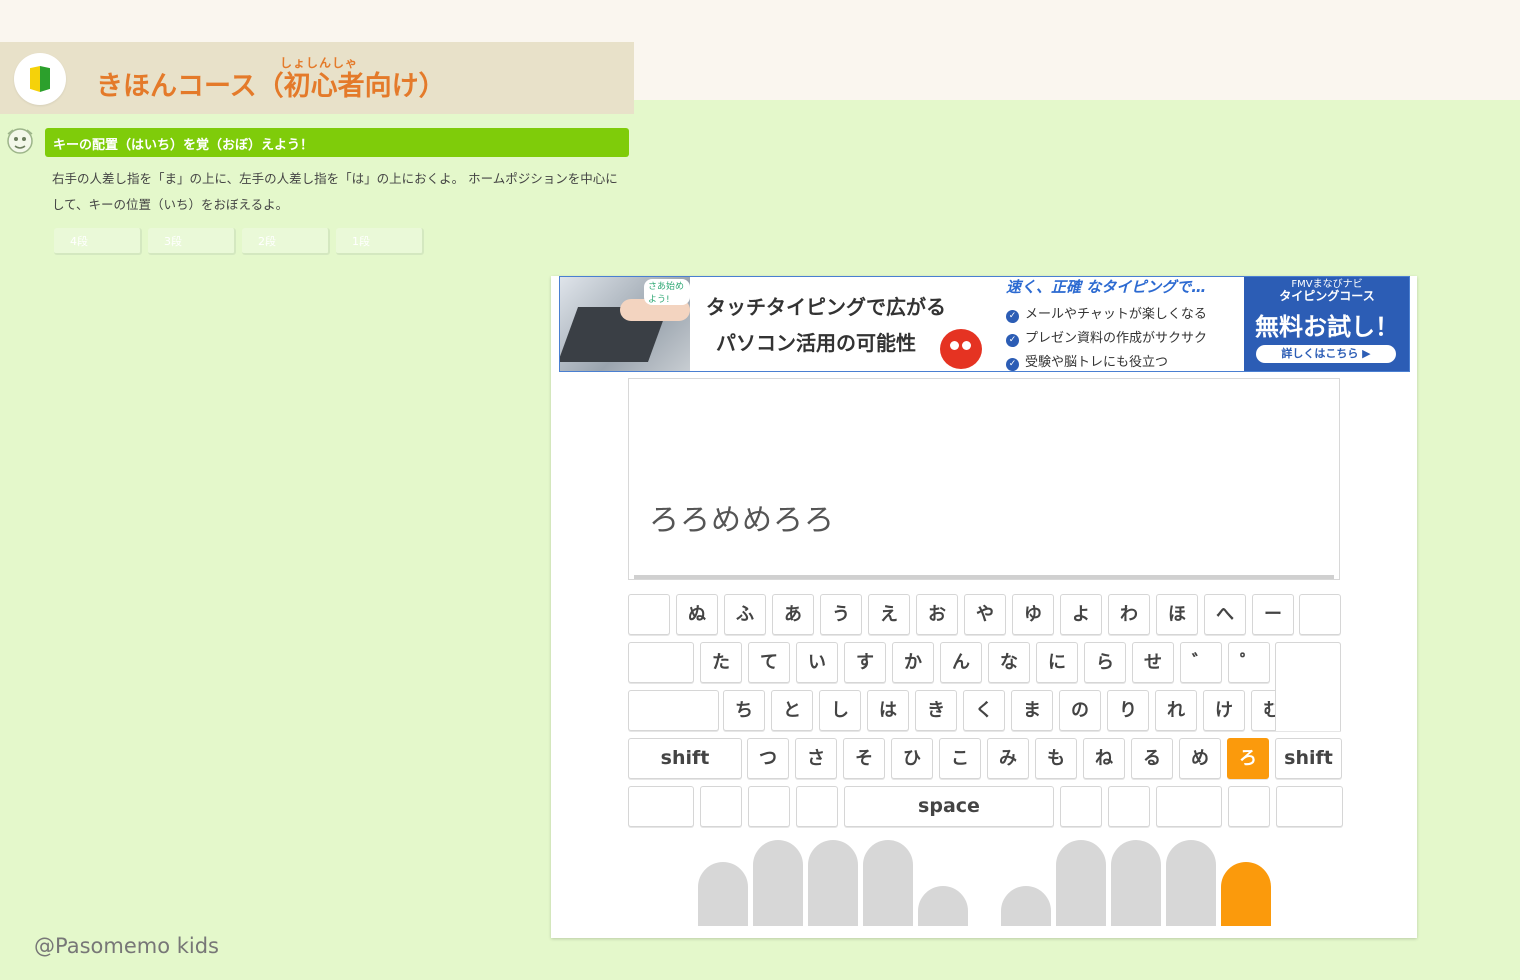 The image size is (1520, 980). Describe the element at coordinates (960, 758) in the screenshot. I see `key-こ: こ` at that location.